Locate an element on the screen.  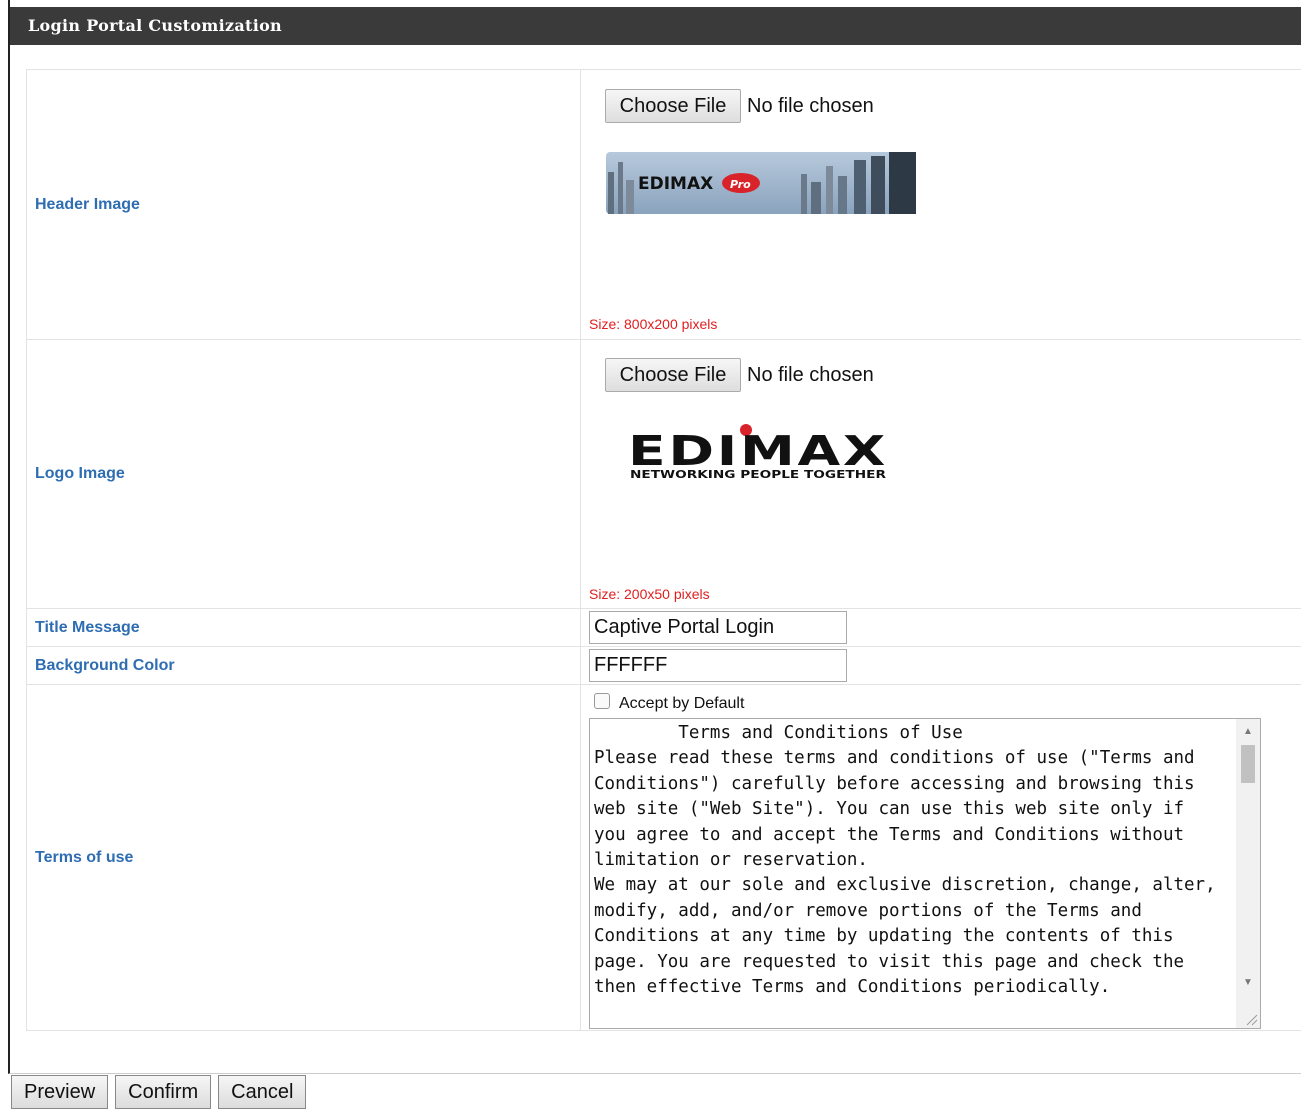
action-bar: Preview Confirm Cancel is located at coordinates (162, 1092).